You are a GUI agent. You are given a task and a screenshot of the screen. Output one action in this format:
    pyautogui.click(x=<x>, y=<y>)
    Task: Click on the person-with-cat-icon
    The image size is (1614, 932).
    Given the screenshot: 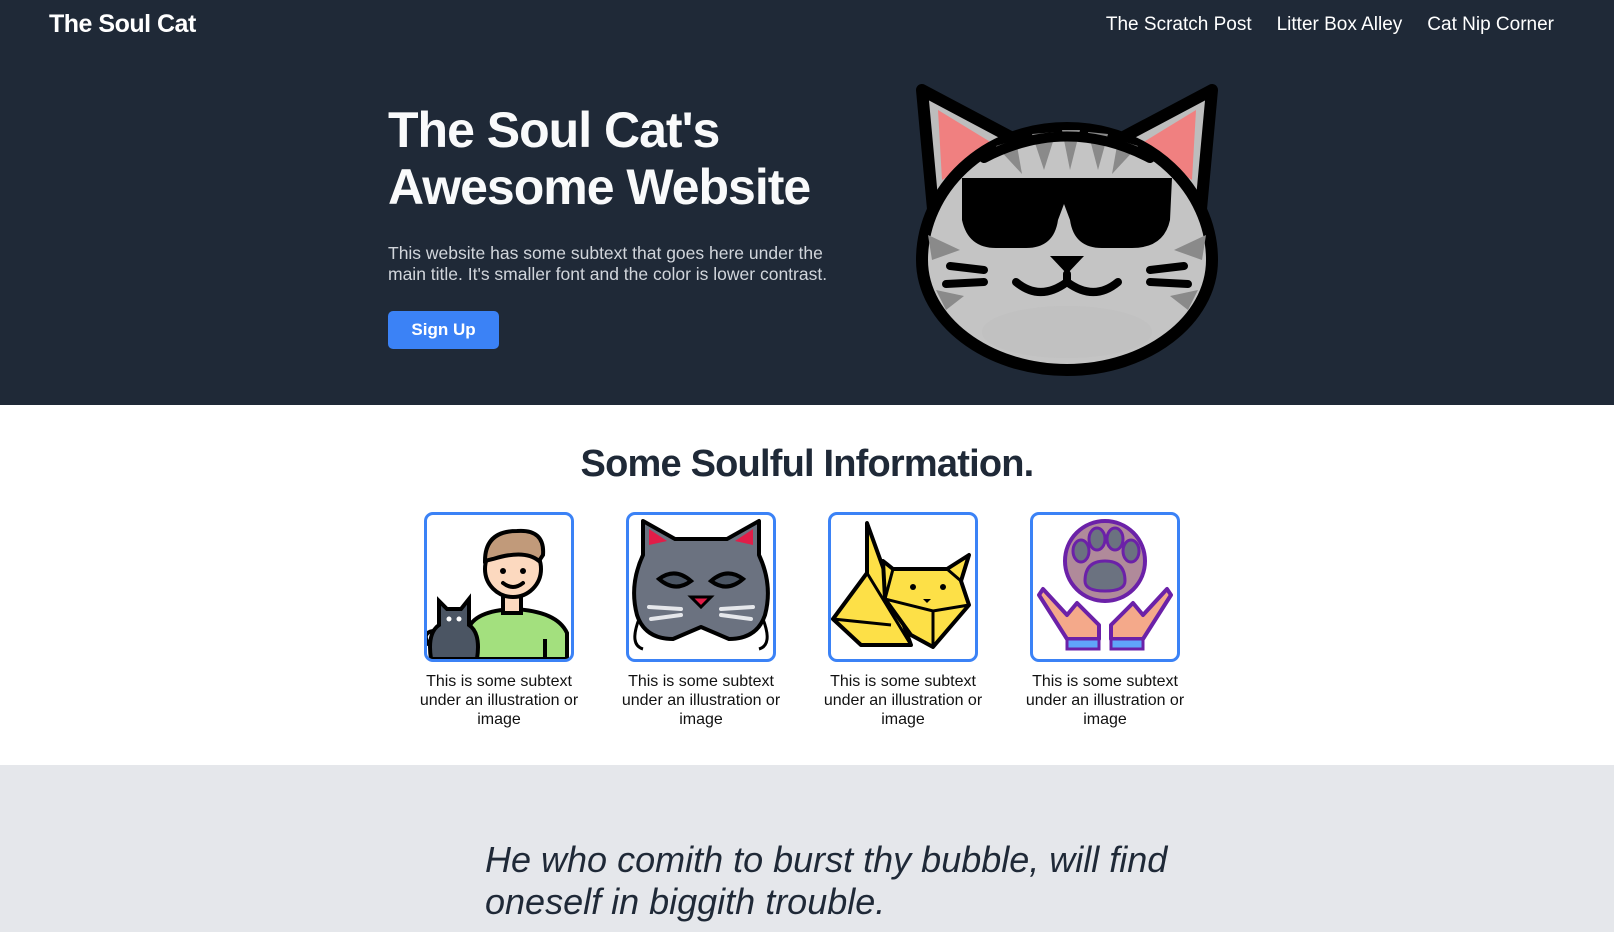 What is the action you would take?
    pyautogui.click(x=498, y=593)
    